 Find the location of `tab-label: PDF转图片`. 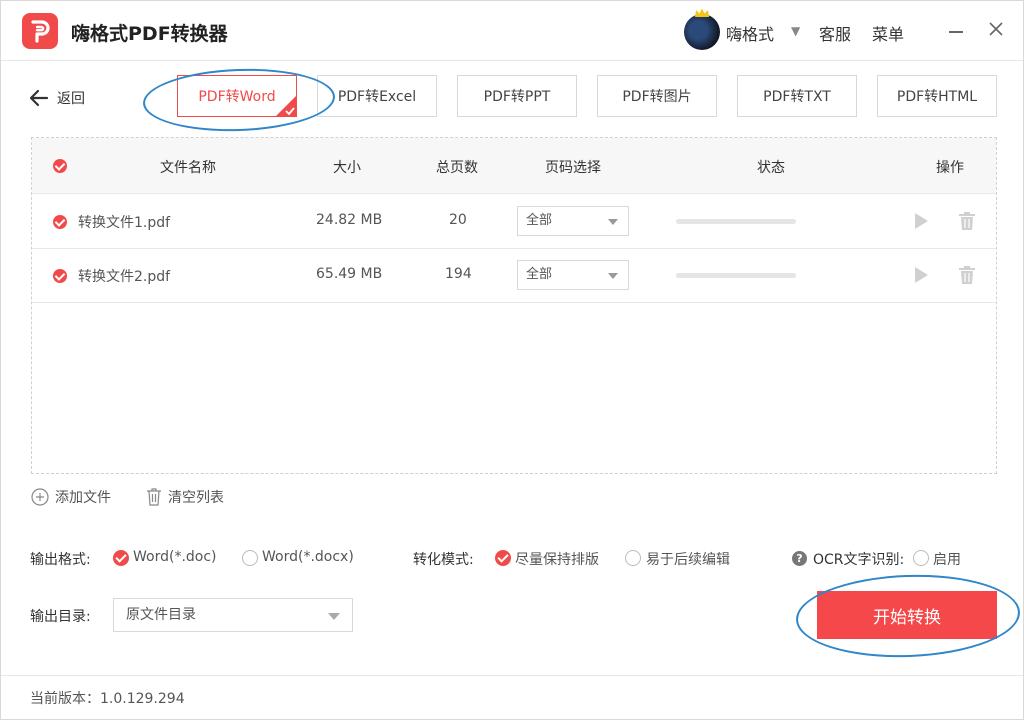

tab-label: PDF转图片 is located at coordinates (657, 97).